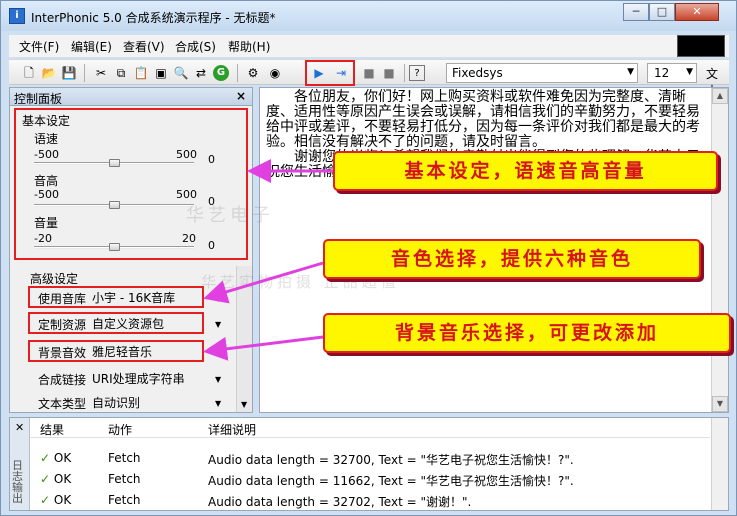 The image size is (737, 516). Describe the element at coordinates (389, 73) in the screenshot. I see `pause-icon: ■` at that location.